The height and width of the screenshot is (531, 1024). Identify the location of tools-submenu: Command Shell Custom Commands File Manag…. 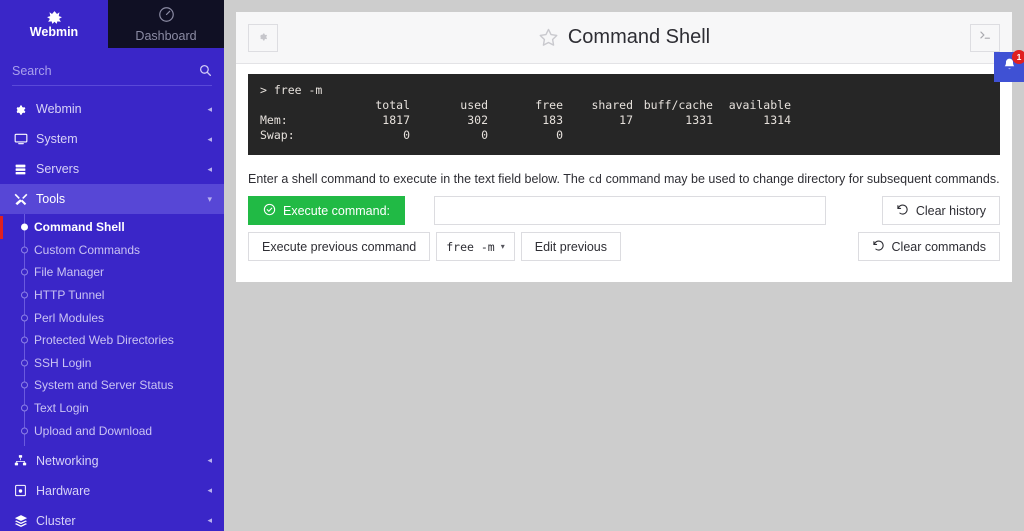
(112, 330).